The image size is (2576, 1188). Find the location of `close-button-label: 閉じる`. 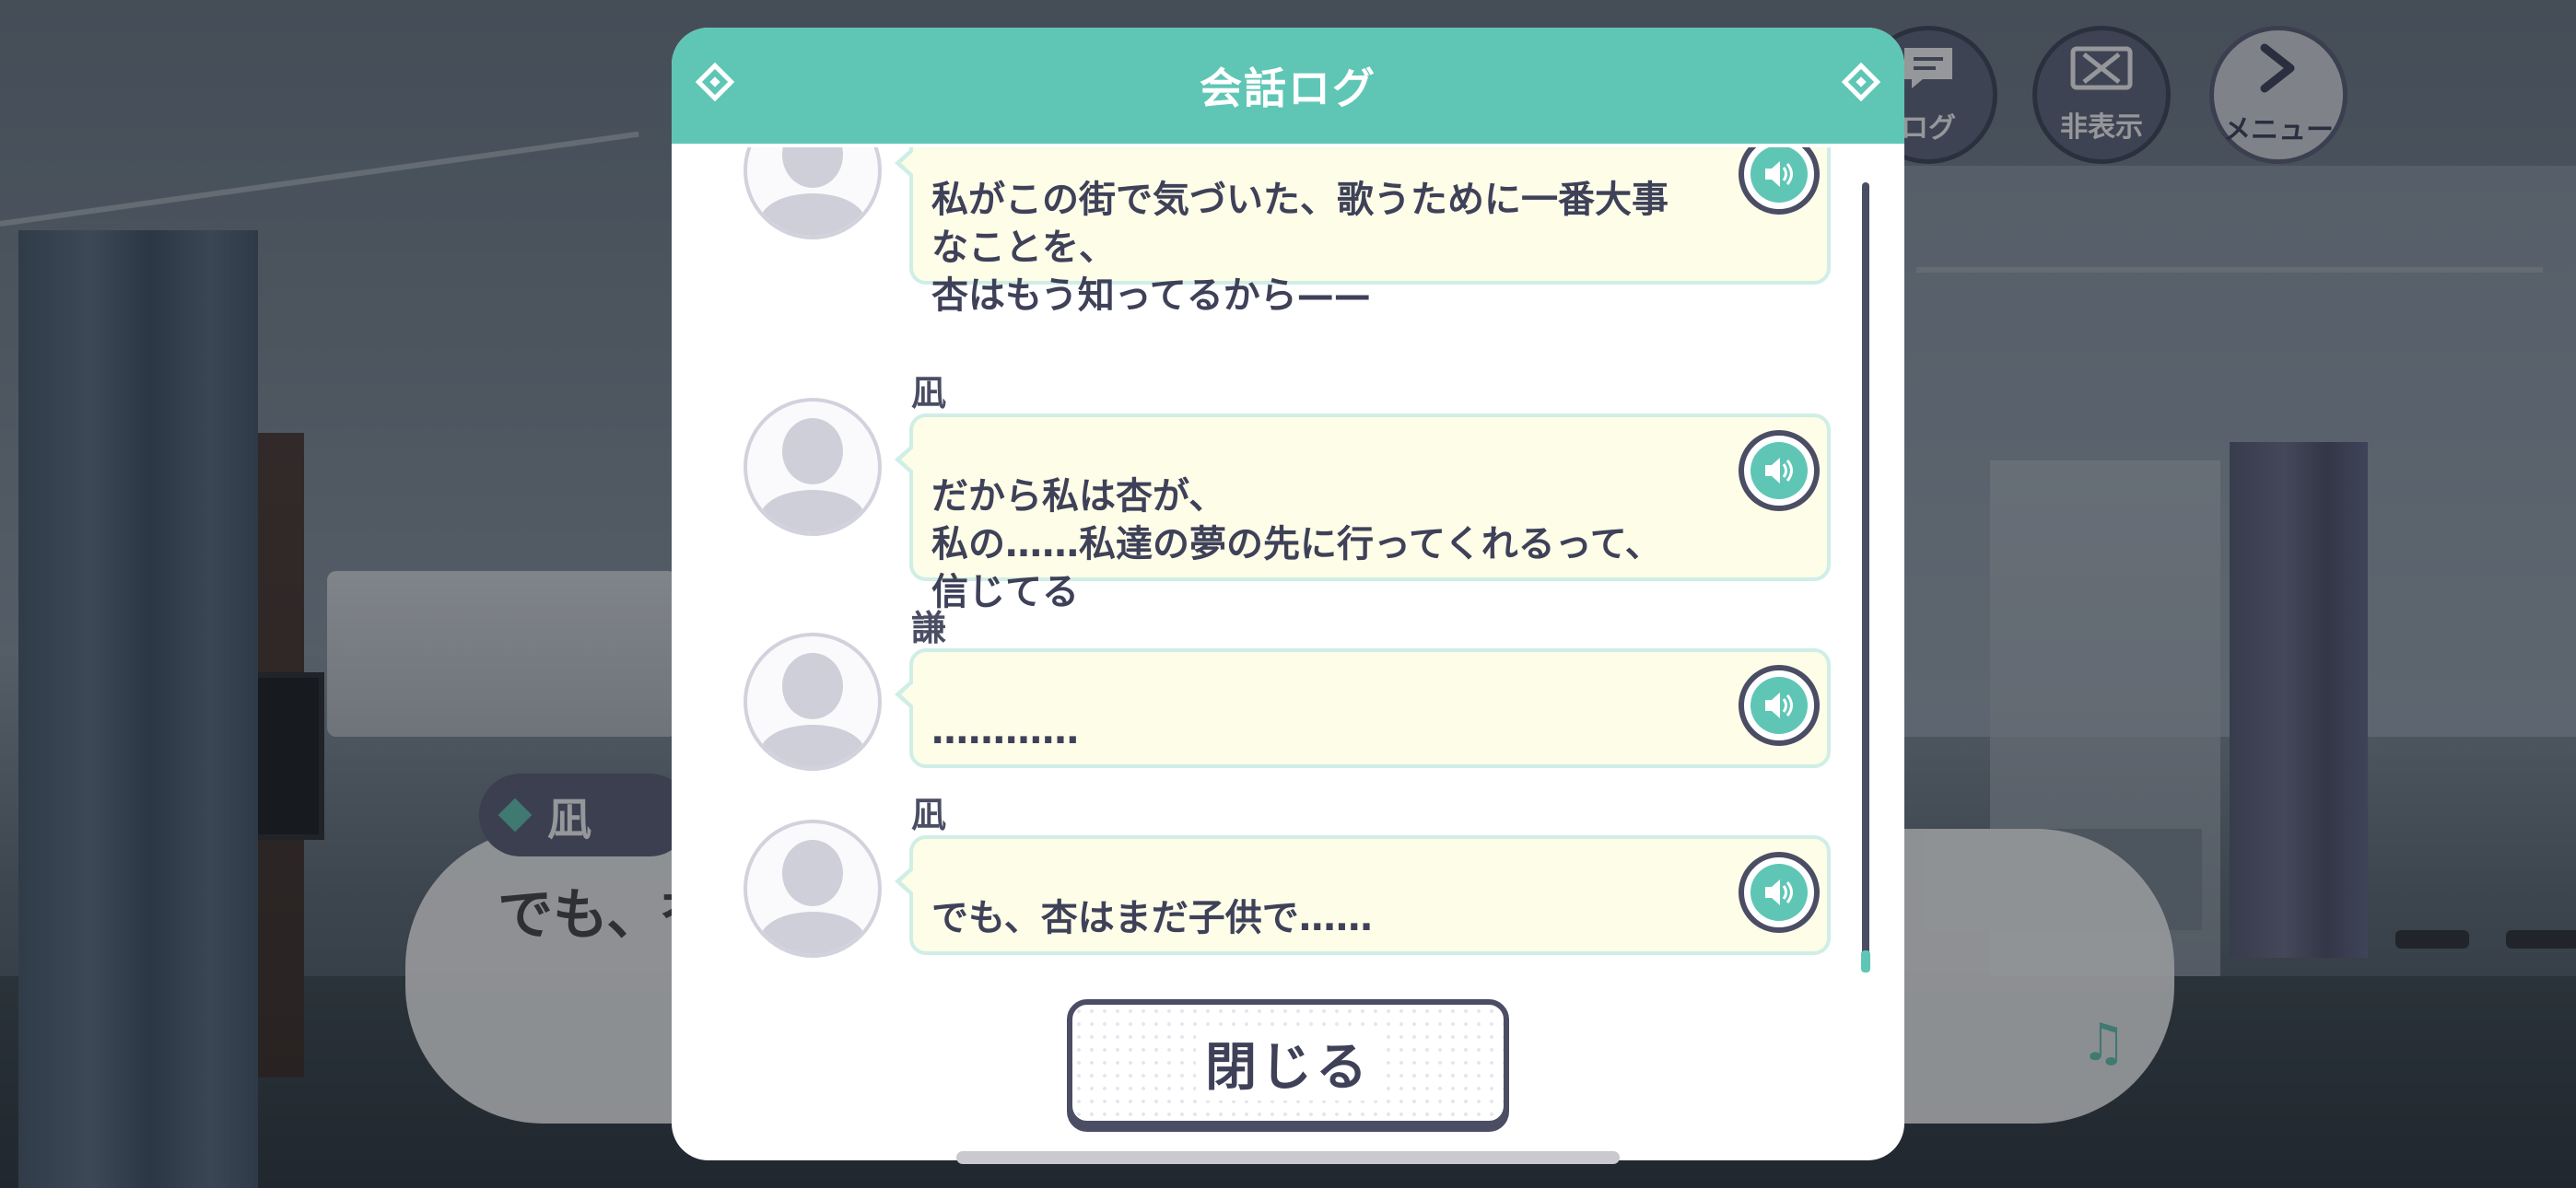

close-button-label: 閉じる is located at coordinates (1288, 1063).